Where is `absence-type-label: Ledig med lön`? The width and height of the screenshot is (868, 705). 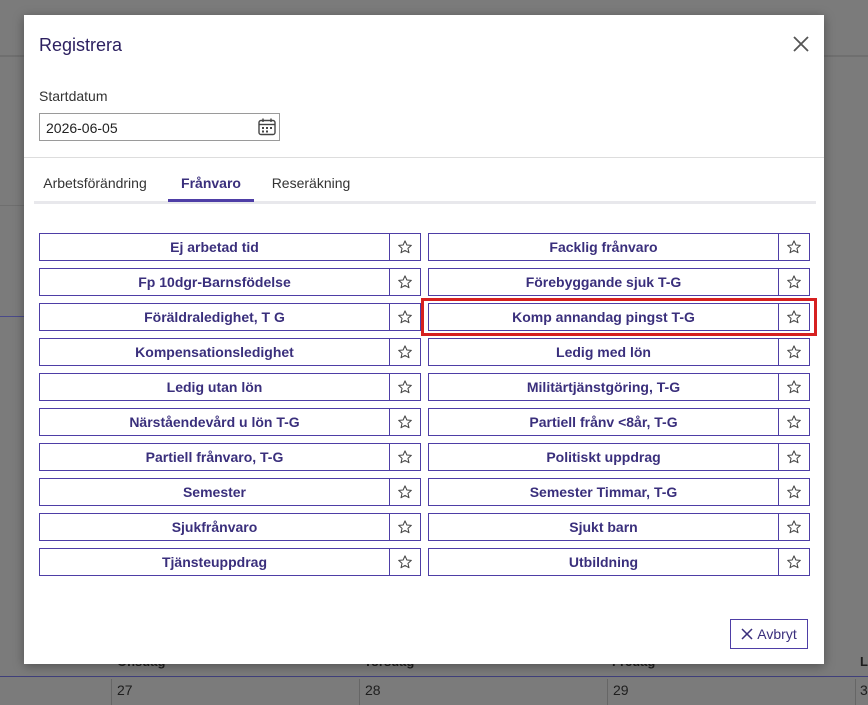 absence-type-label: Ledig med lön is located at coordinates (604, 352).